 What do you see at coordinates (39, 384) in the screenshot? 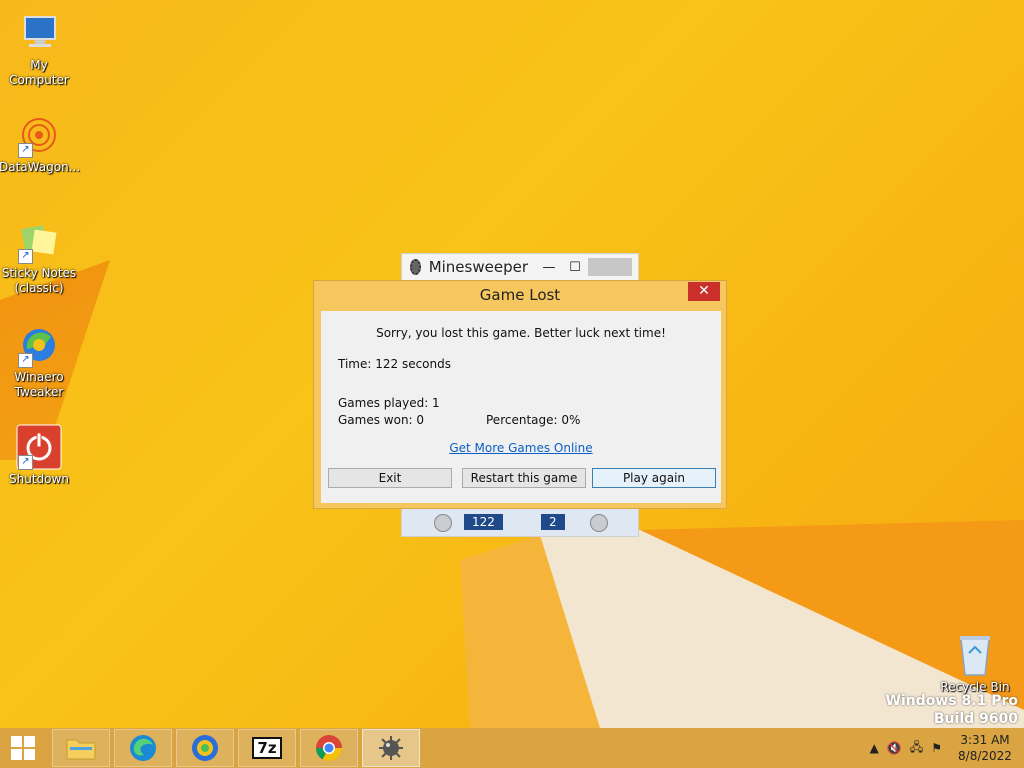
I see `desktop-icon-label: Winaero Tweaker` at bounding box center [39, 384].